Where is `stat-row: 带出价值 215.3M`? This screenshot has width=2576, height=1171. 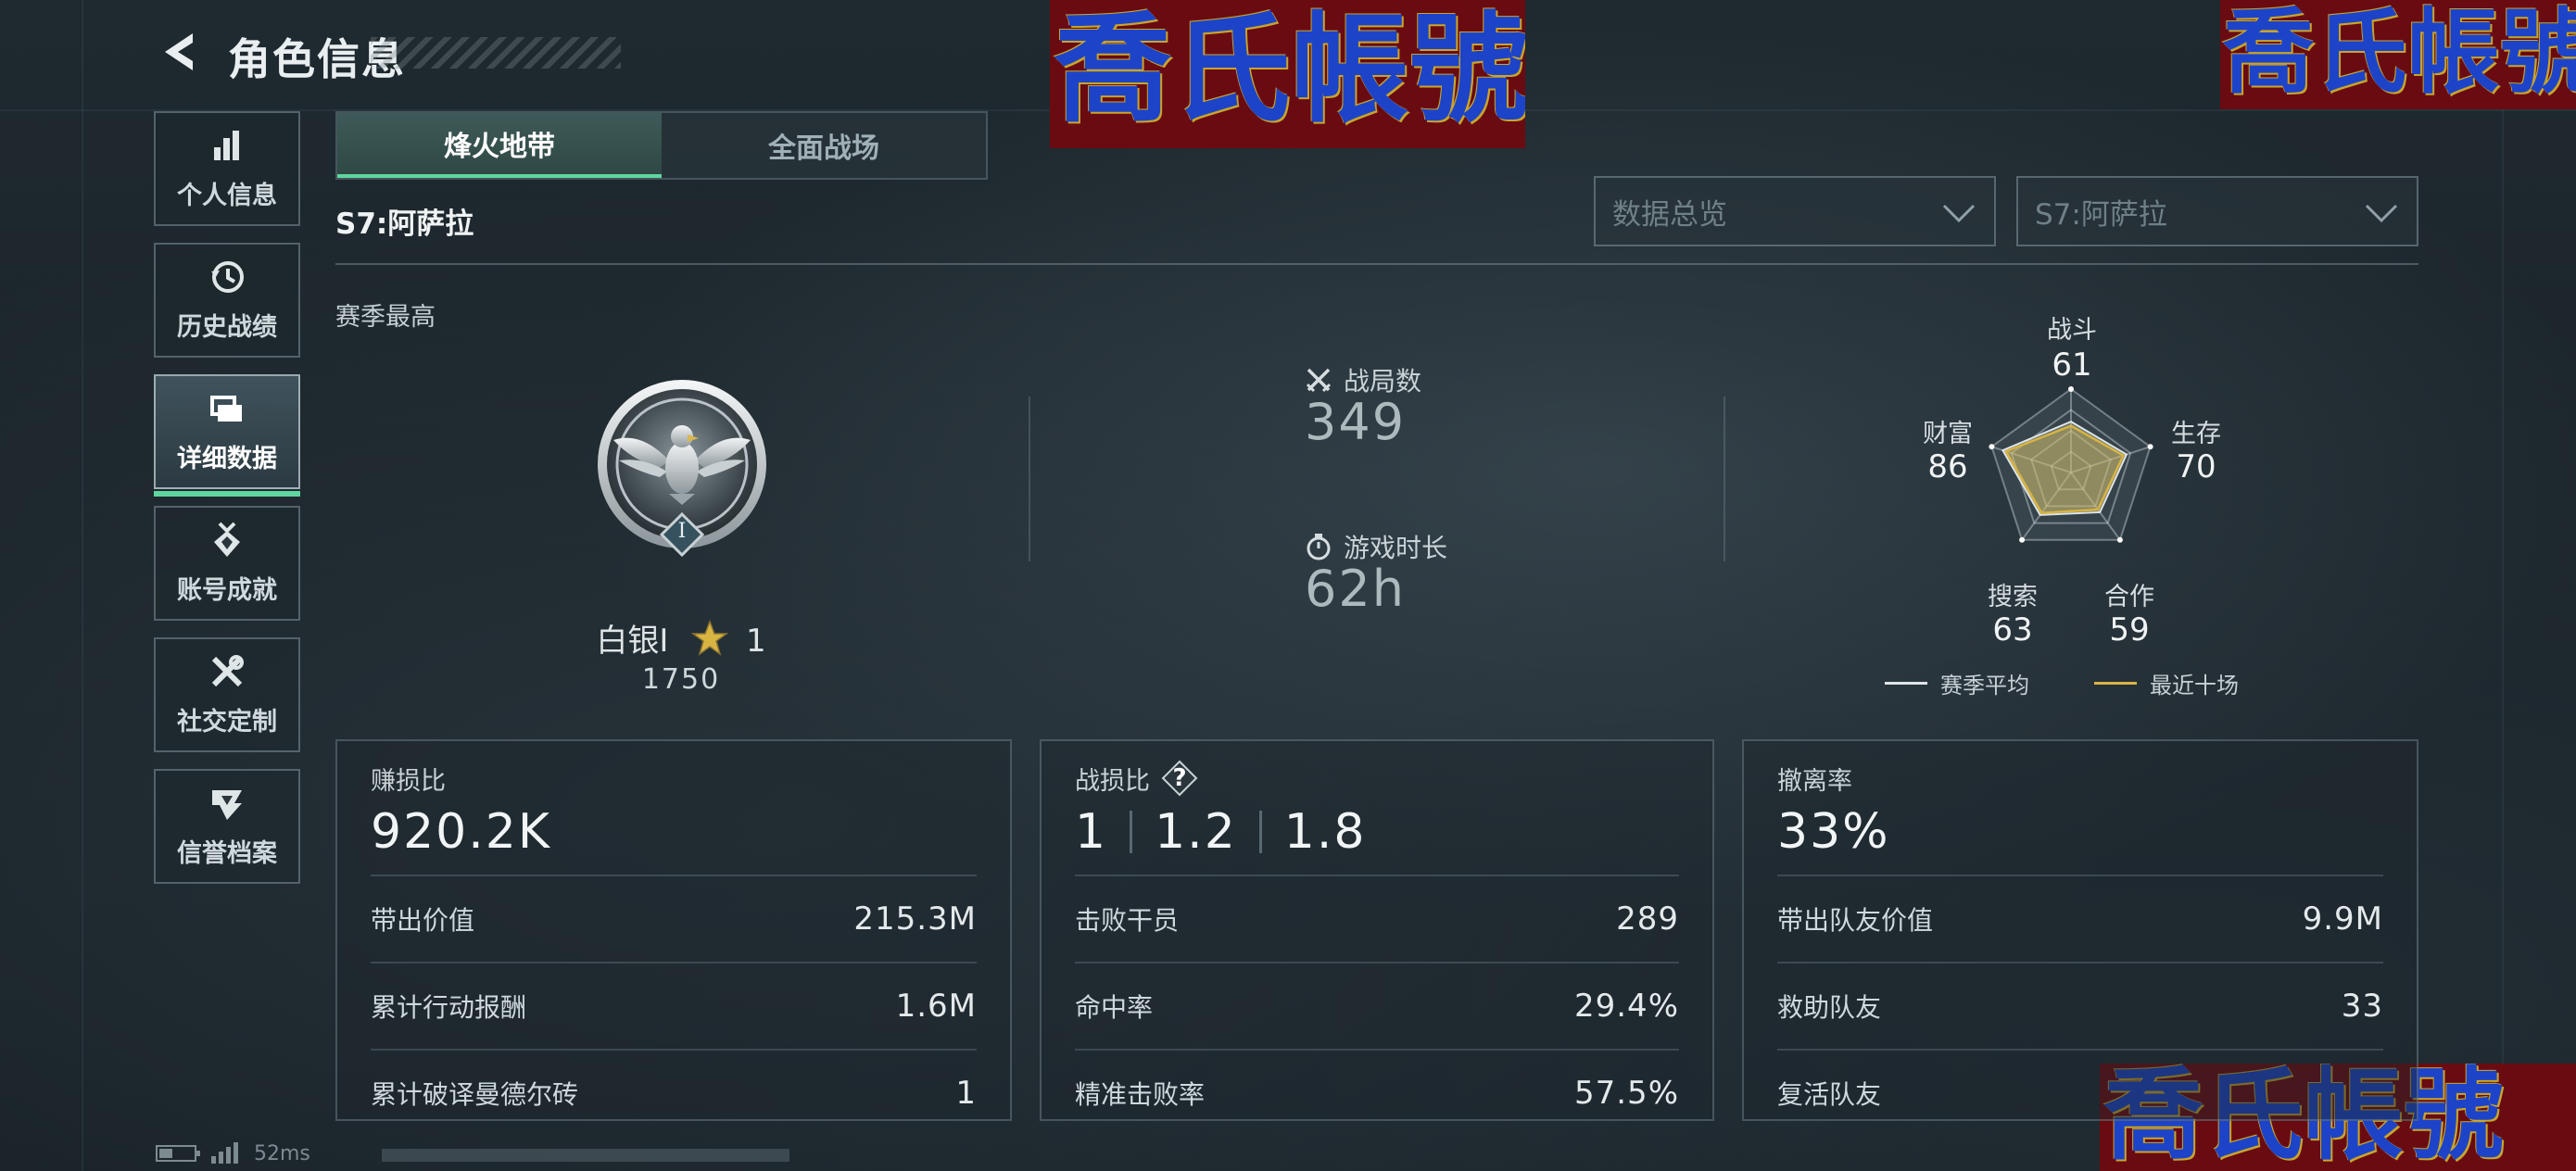 stat-row: 带出价值 215.3M is located at coordinates (674, 919).